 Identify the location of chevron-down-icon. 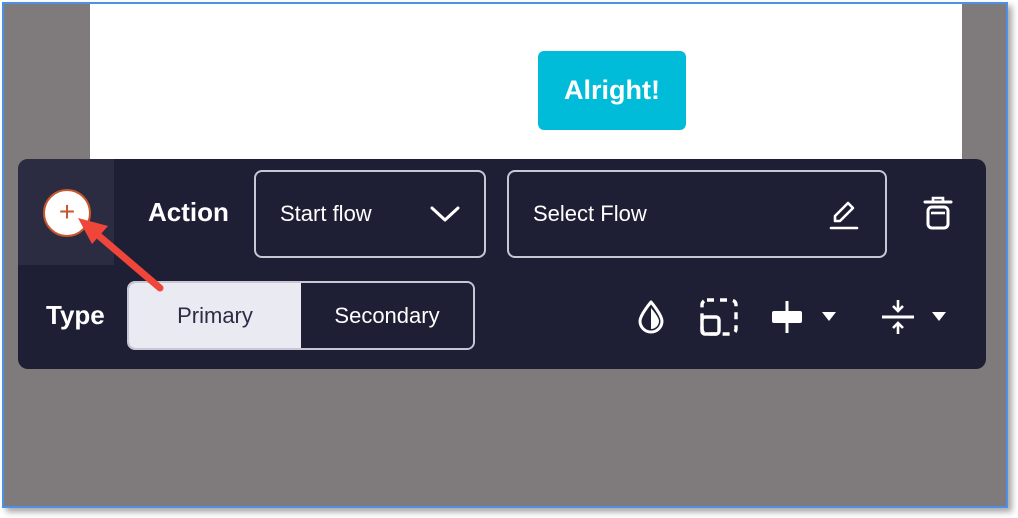
(445, 214).